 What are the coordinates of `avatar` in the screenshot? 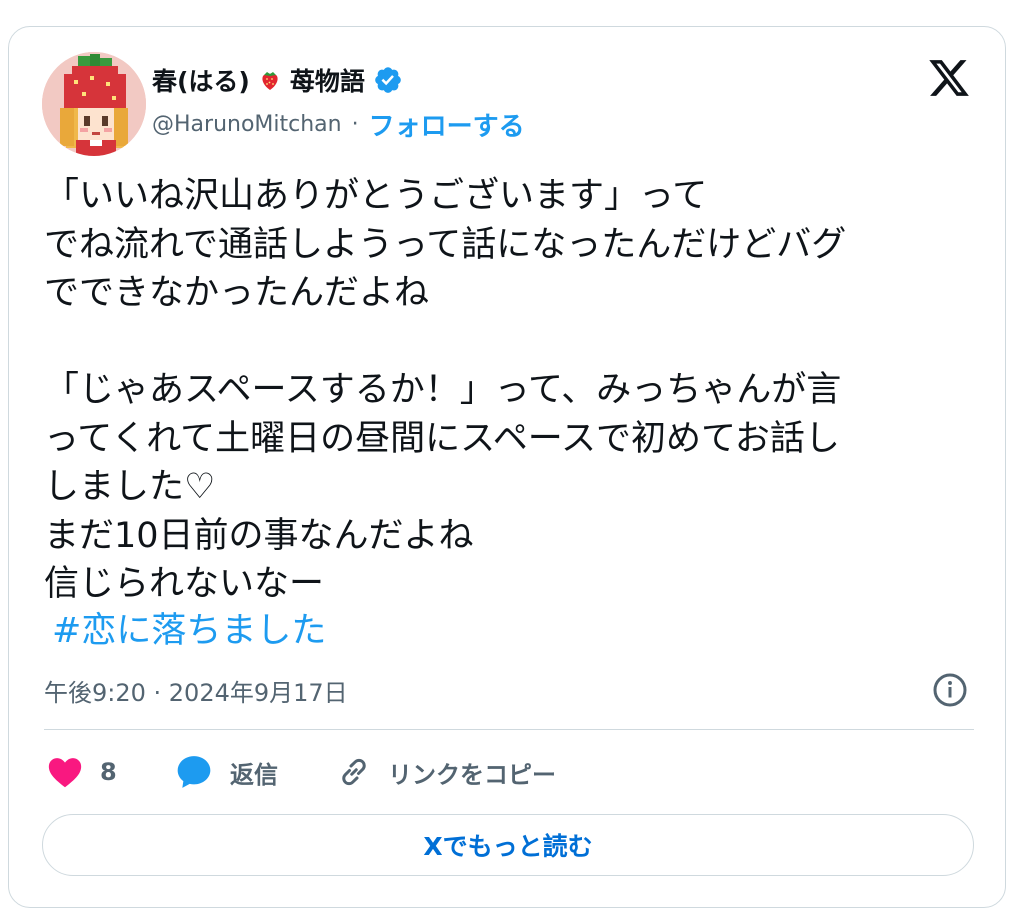 It's located at (94, 104).